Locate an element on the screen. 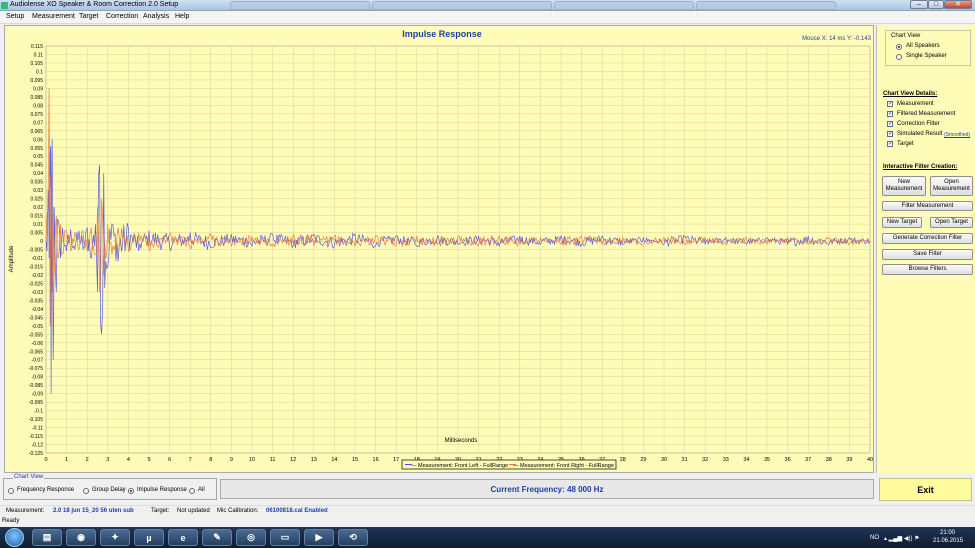  all-speakers-label: All Speakers is located at coordinates (923, 46).